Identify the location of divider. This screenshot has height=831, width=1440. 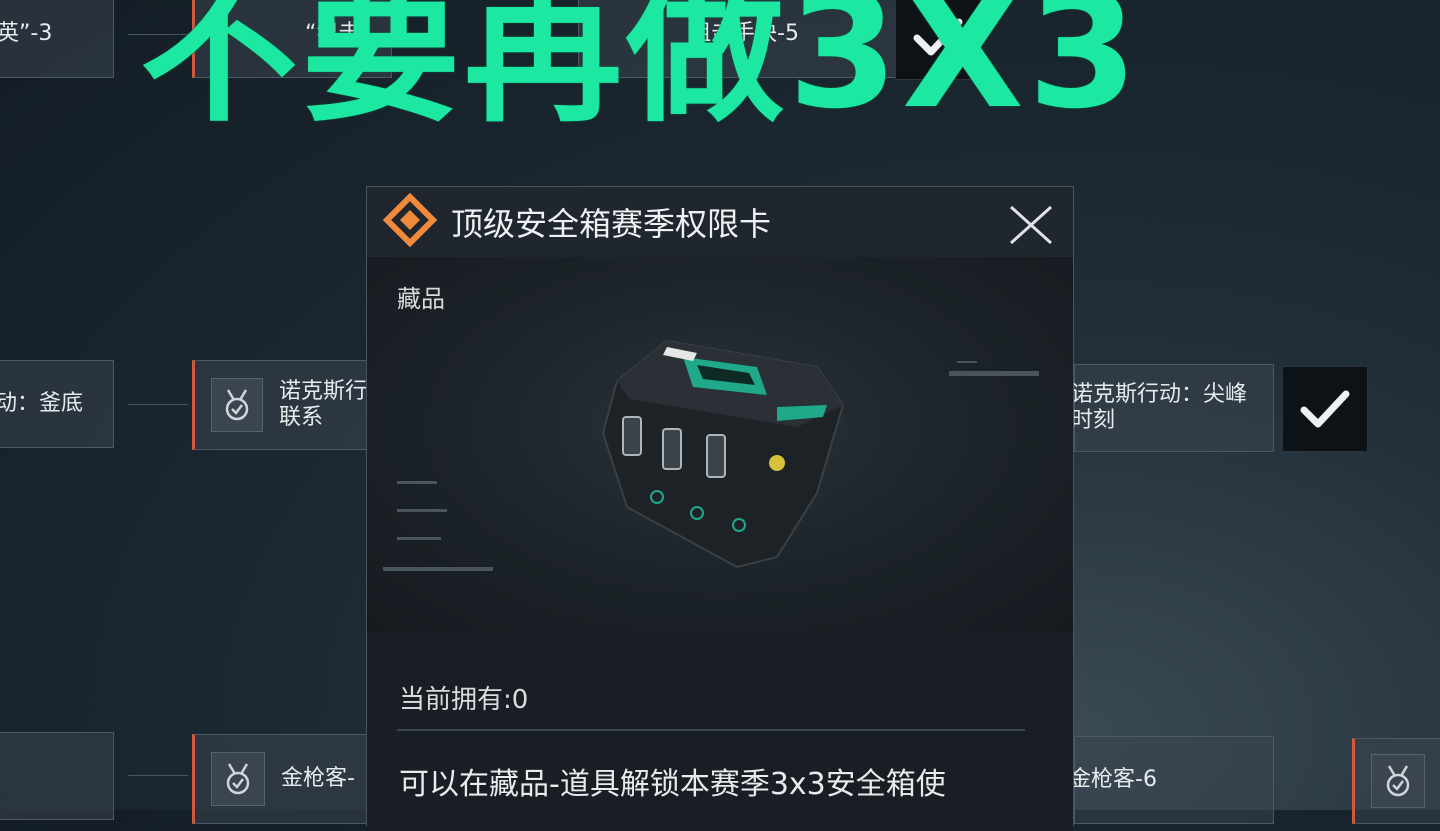
(711, 730).